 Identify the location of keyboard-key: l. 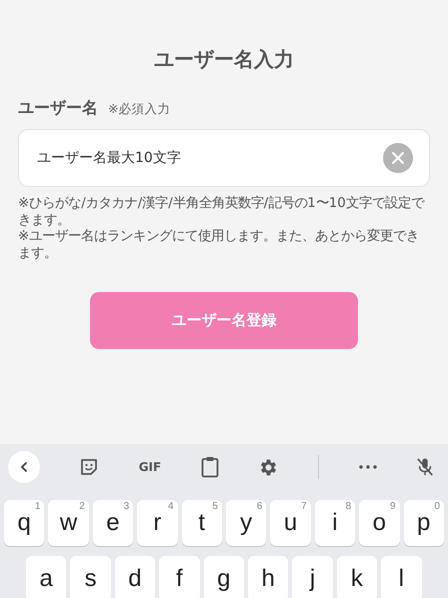
(401, 577).